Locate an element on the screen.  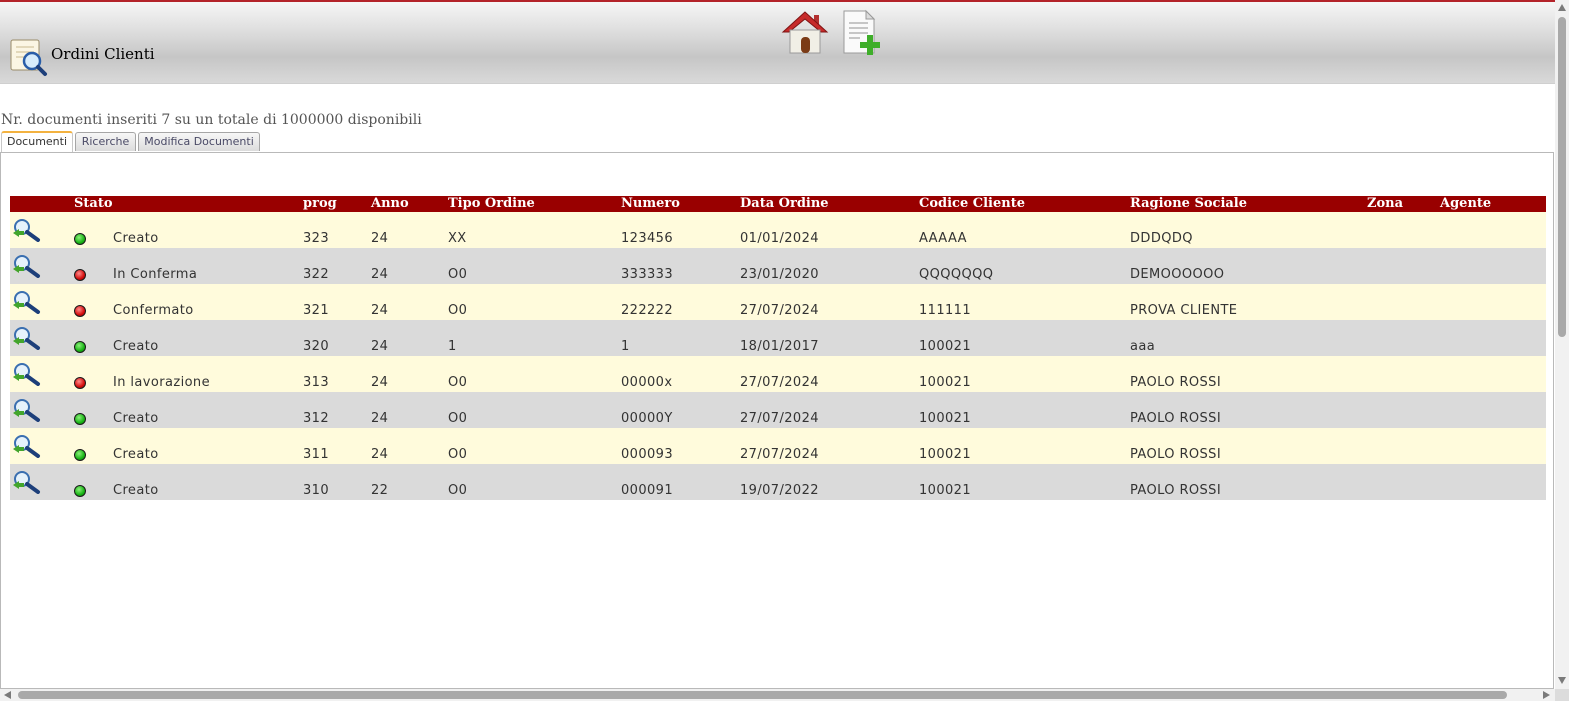
column-header-tipo-ordine: Tipo Ordine is located at coordinates (491, 204).